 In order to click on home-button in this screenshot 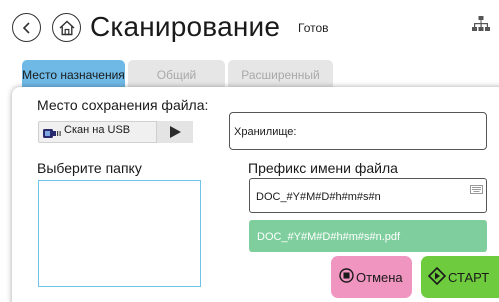, I will do `click(66, 27)`.